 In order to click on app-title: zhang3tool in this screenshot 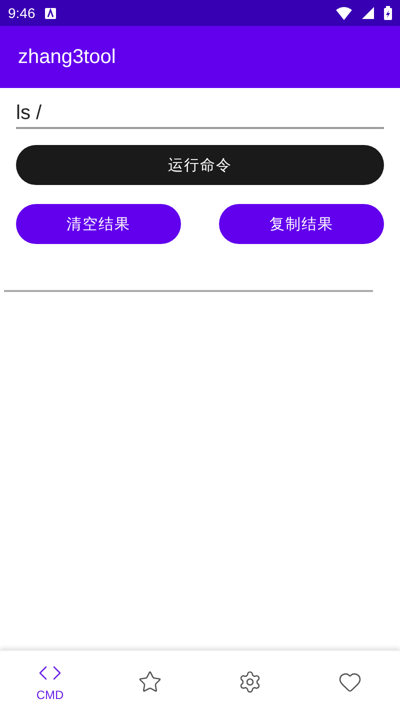, I will do `click(67, 57)`.